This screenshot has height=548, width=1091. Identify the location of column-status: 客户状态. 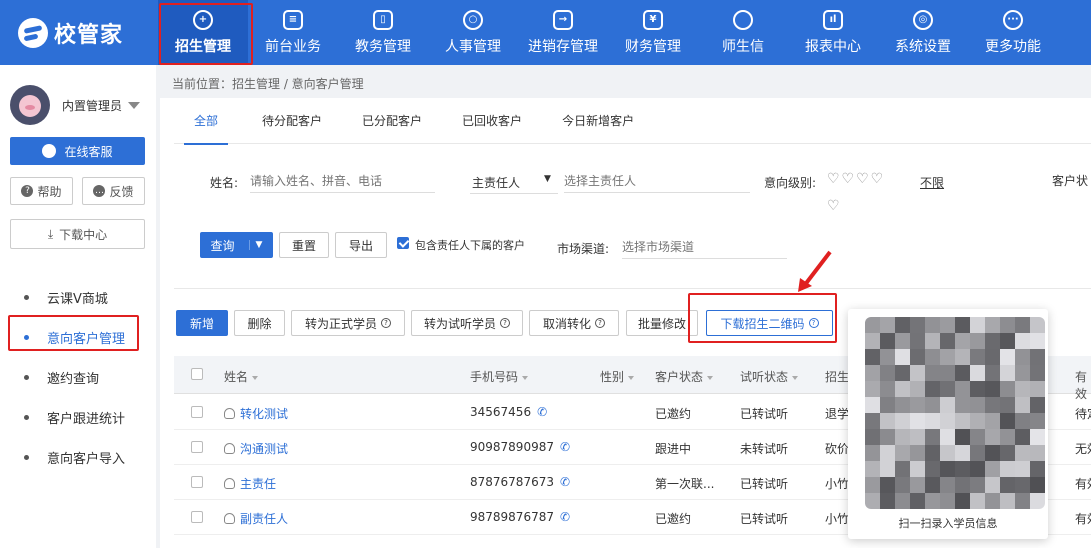
(684, 376).